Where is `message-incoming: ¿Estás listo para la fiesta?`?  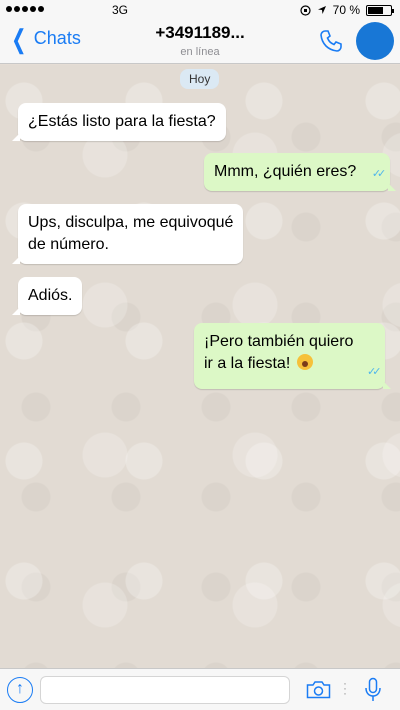
message-incoming: ¿Estás listo para la fiesta? is located at coordinates (119, 122).